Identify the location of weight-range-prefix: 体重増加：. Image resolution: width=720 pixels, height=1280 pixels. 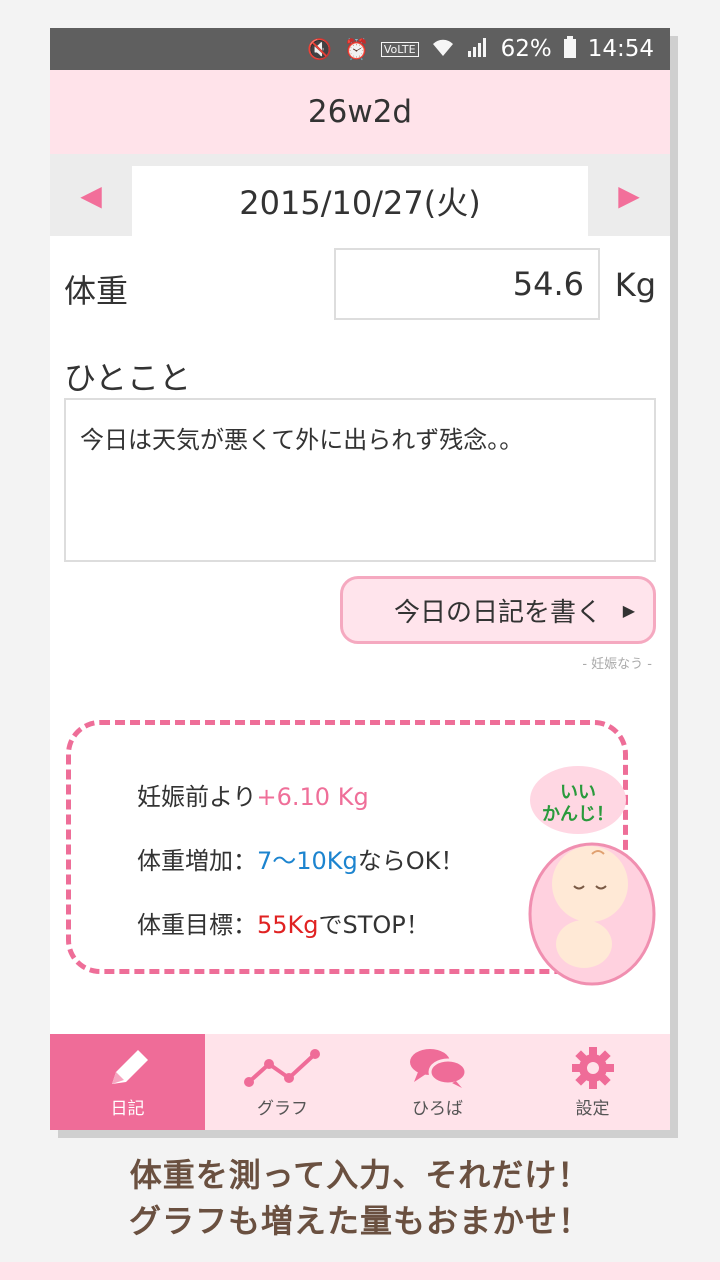
(197, 861).